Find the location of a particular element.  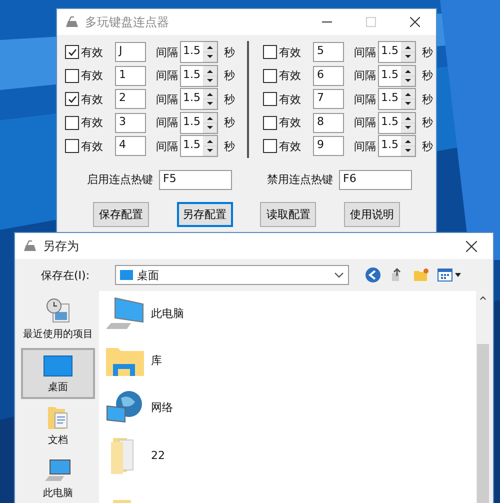

place-item: 最近使用的项目 is located at coordinates (58, 320).